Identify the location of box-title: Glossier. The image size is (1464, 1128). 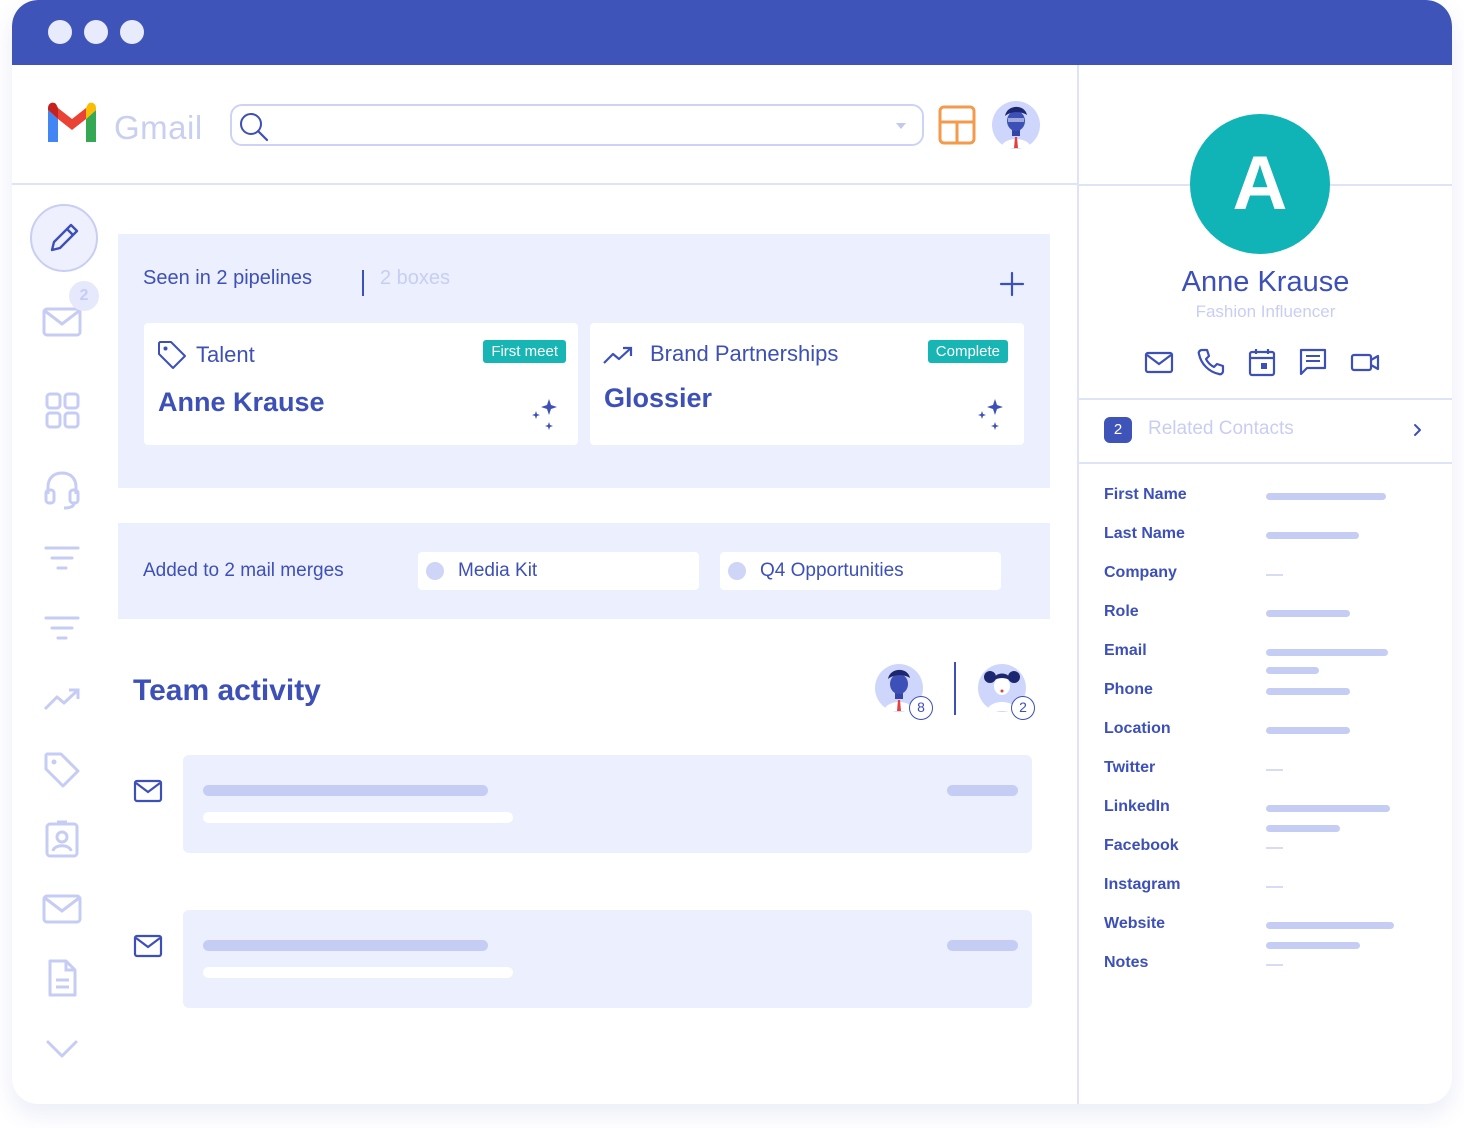
(658, 398).